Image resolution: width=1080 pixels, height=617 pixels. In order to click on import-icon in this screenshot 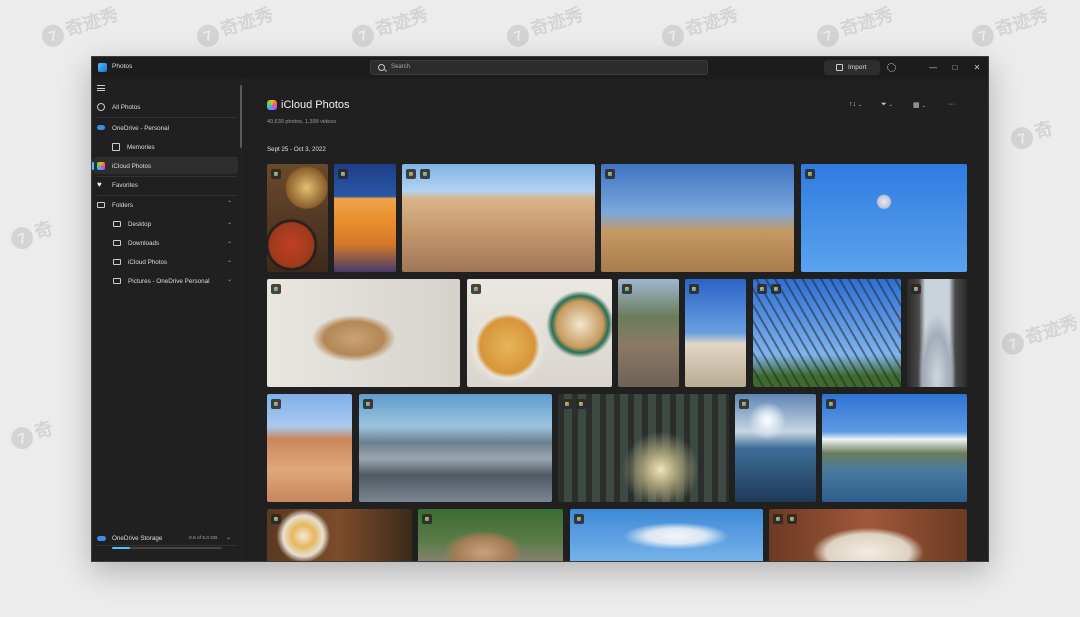, I will do `click(839, 67)`.